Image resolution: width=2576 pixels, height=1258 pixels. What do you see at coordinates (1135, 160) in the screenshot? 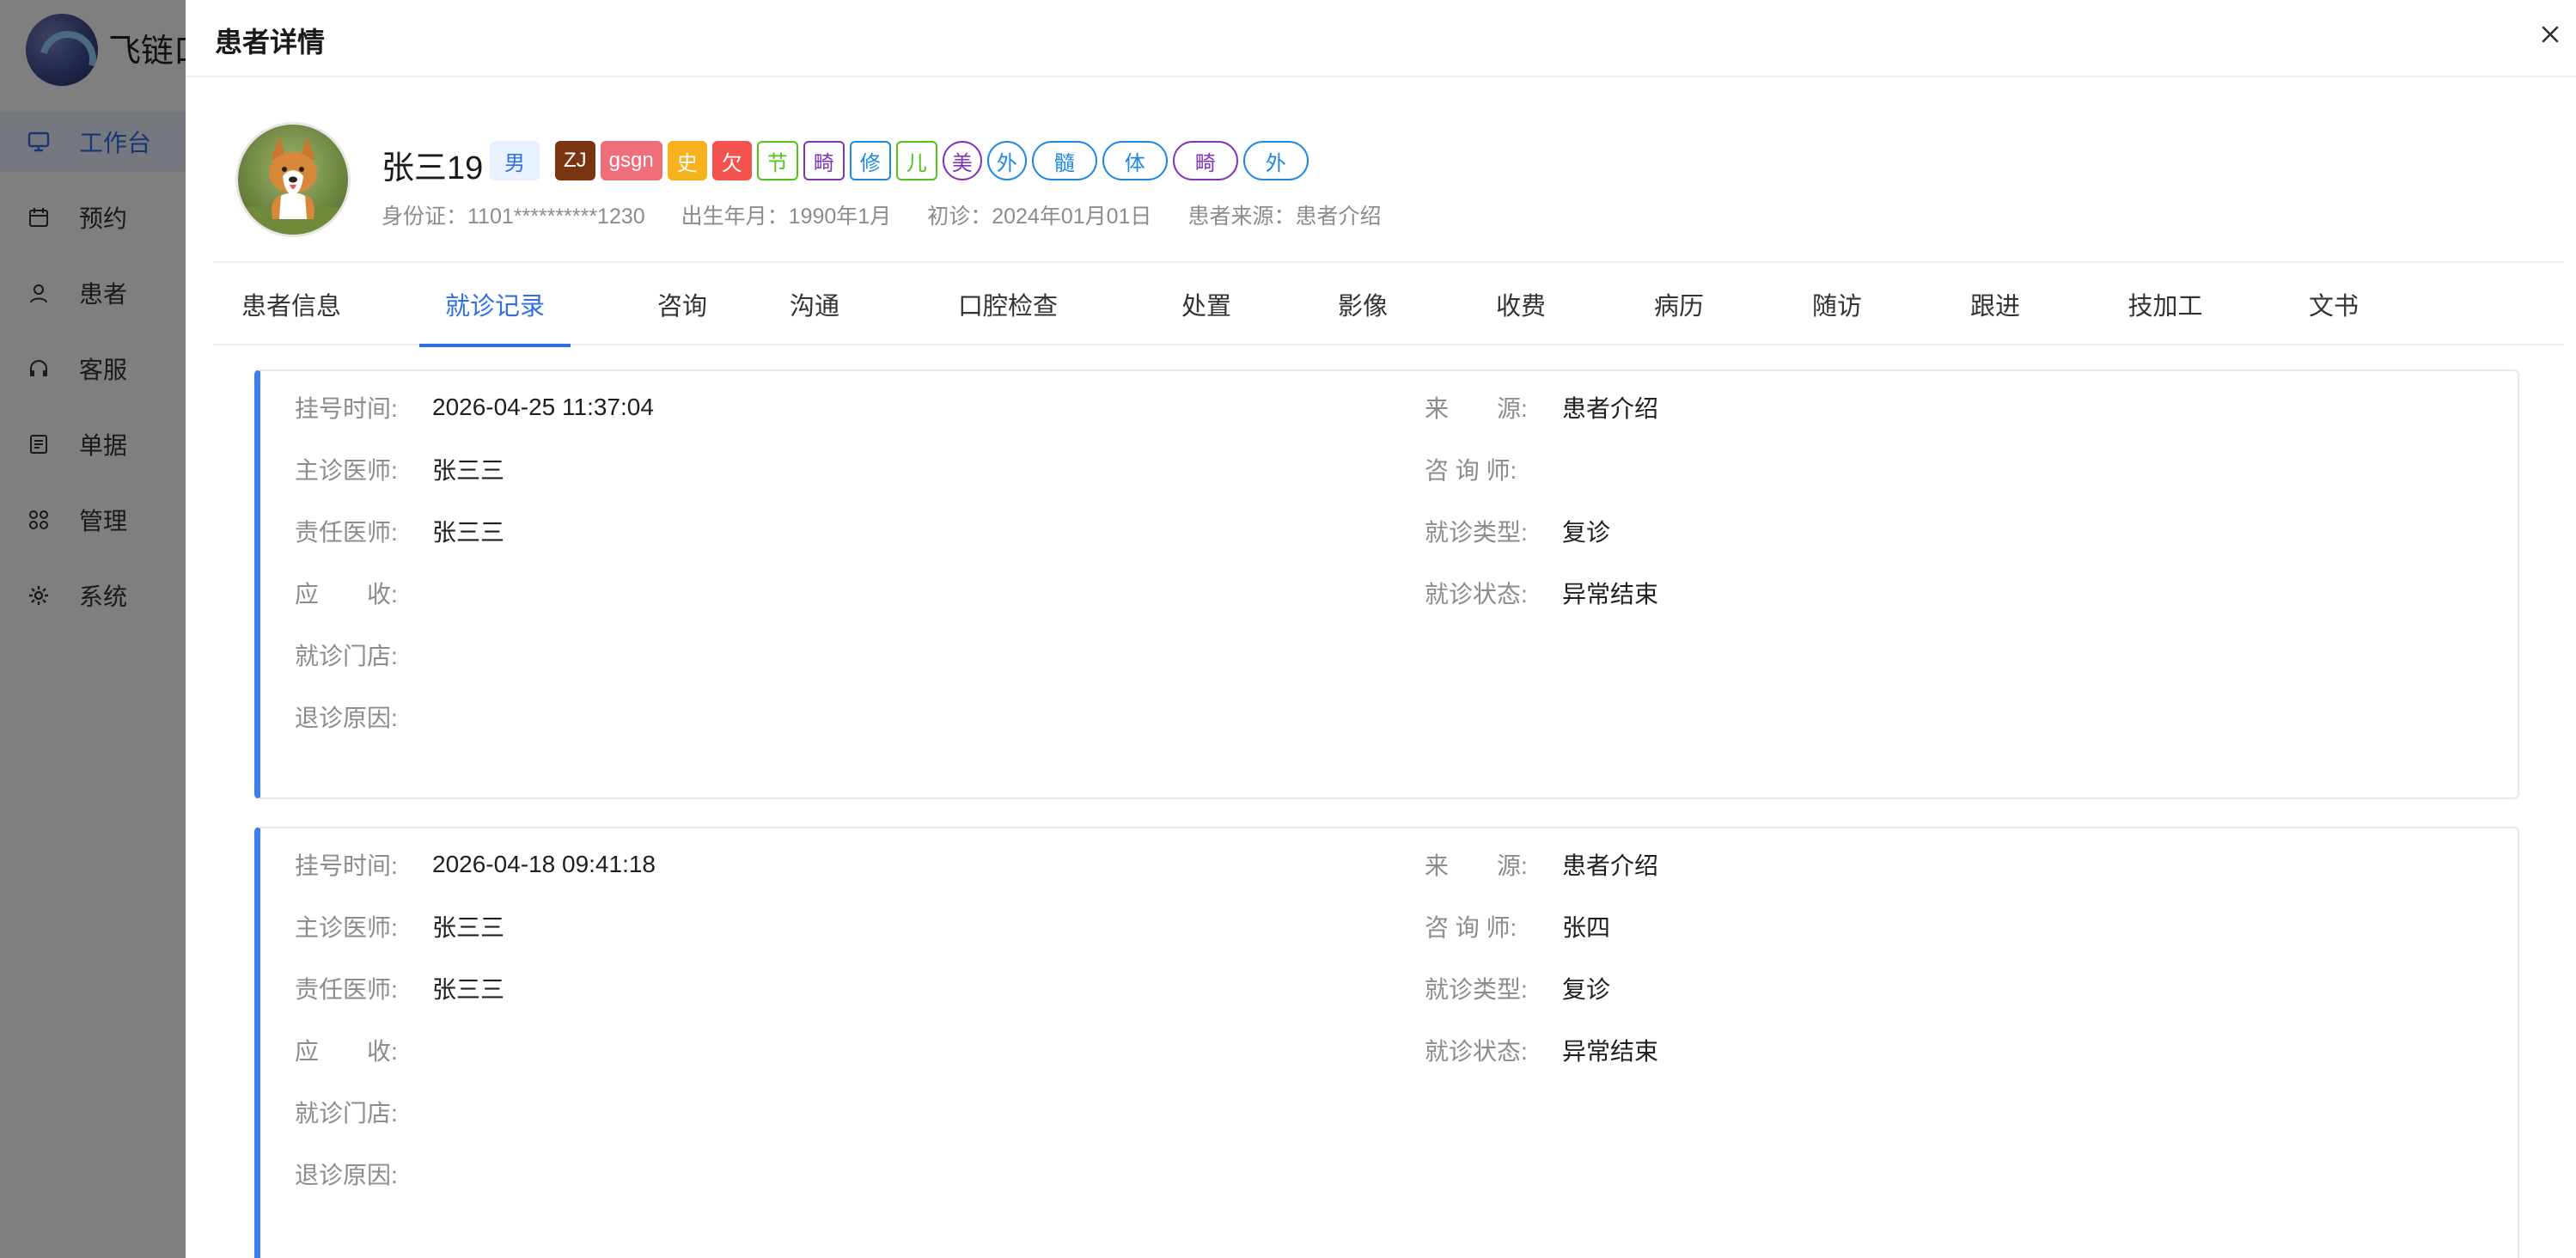
I see `patient-tag: 体` at bounding box center [1135, 160].